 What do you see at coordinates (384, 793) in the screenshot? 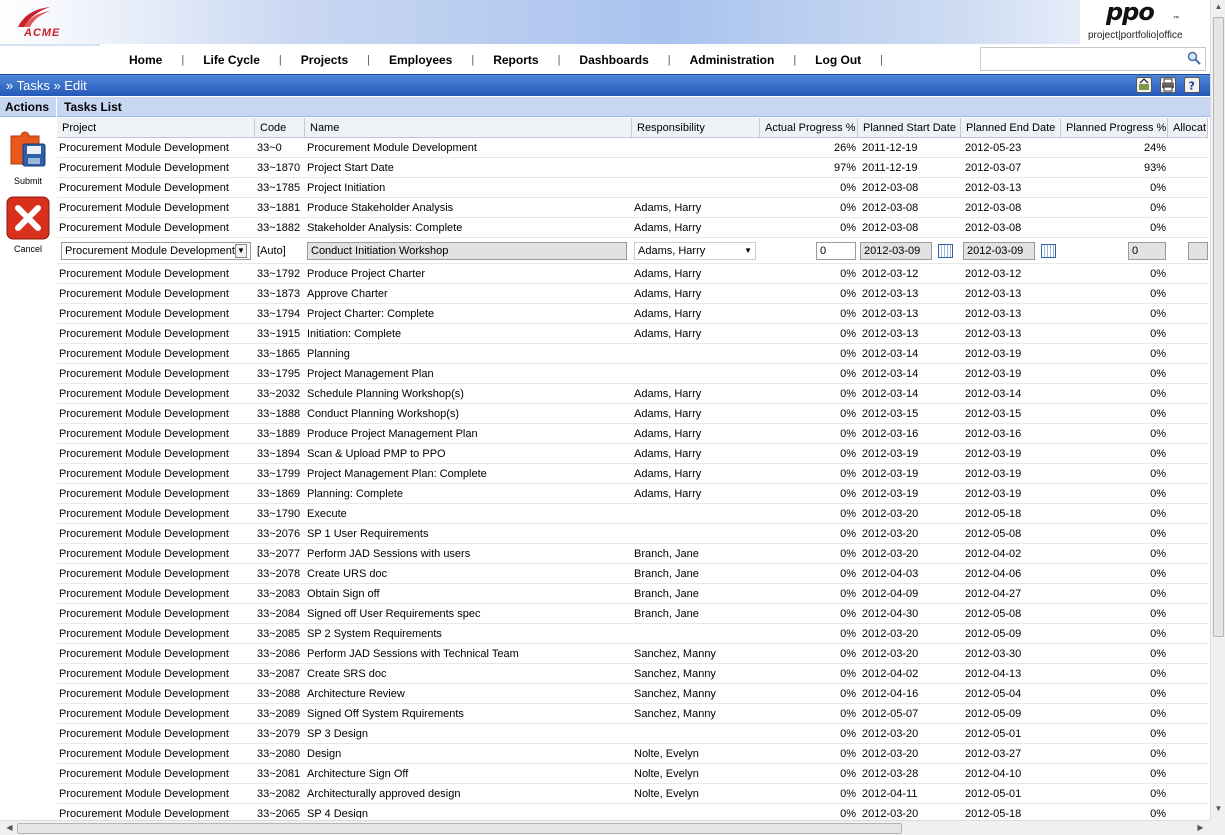
I see `cell-name: Architecturally approved design` at bounding box center [384, 793].